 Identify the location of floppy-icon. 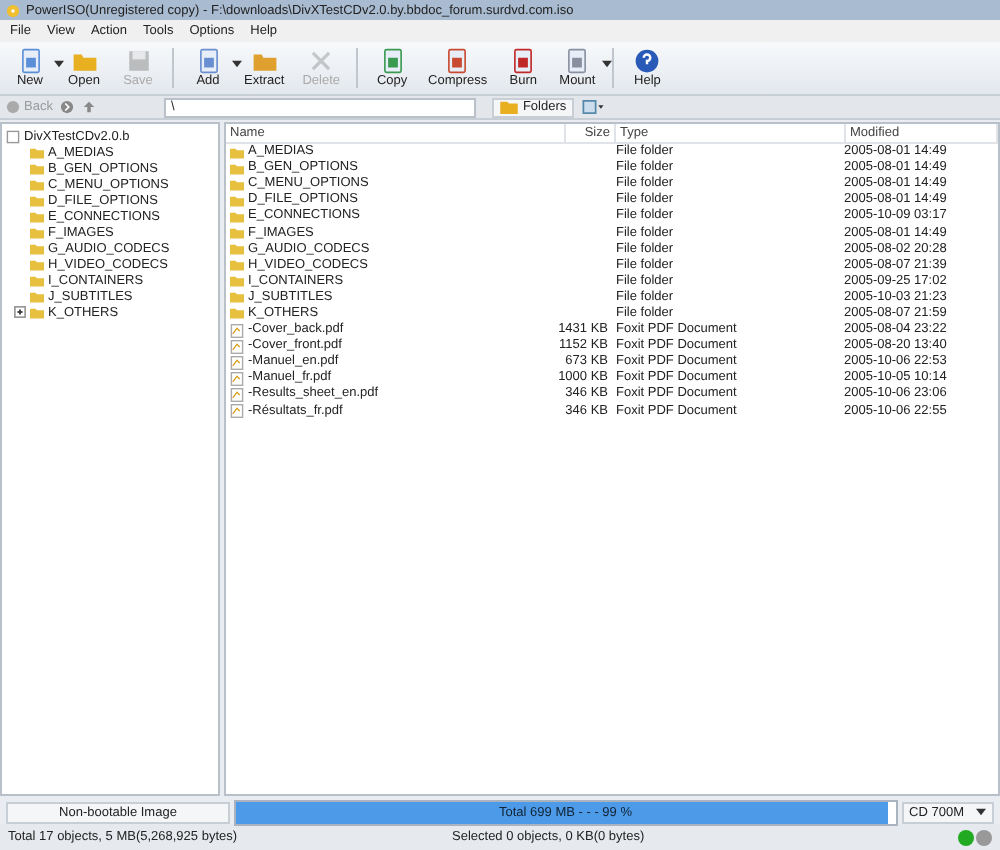
(138, 60).